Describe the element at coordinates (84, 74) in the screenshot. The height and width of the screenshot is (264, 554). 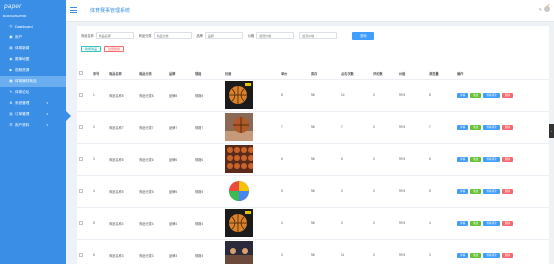
I see `select-all-cell` at that location.